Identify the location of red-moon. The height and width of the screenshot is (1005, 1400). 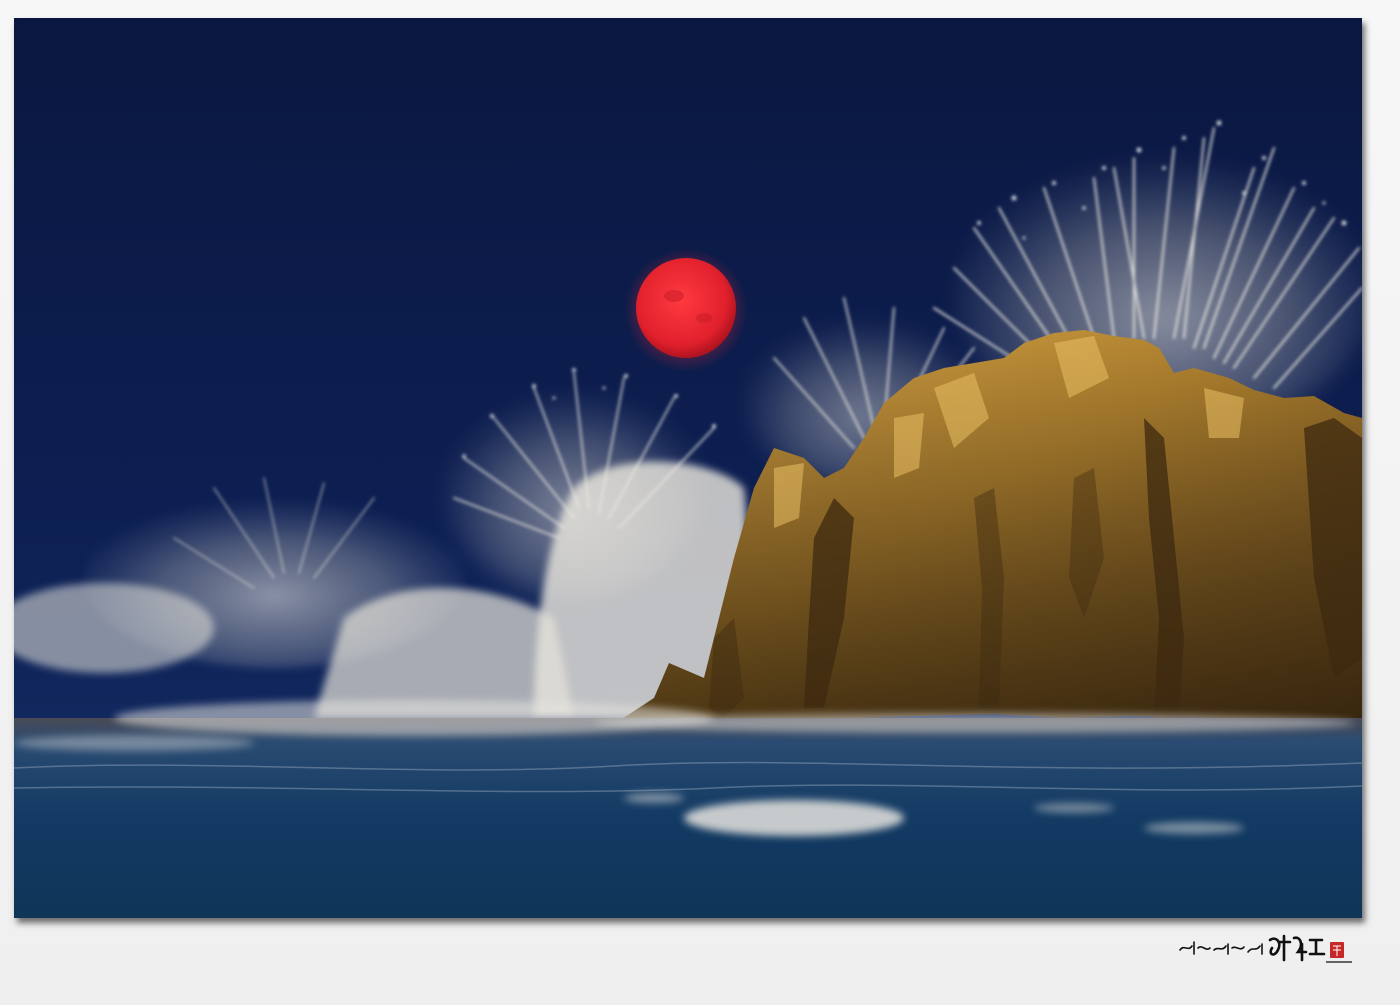
(686, 308).